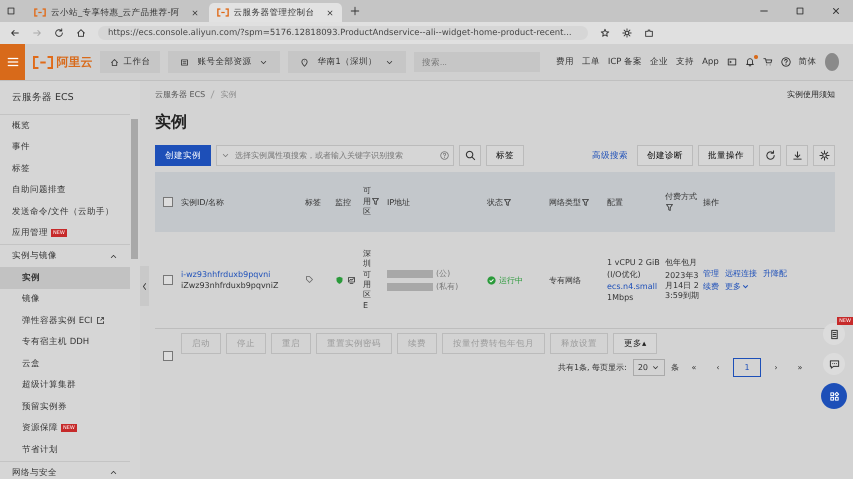 This screenshot has height=479, width=853. Describe the element at coordinates (65, 169) in the screenshot. I see `sidebar-item: 标签` at that location.